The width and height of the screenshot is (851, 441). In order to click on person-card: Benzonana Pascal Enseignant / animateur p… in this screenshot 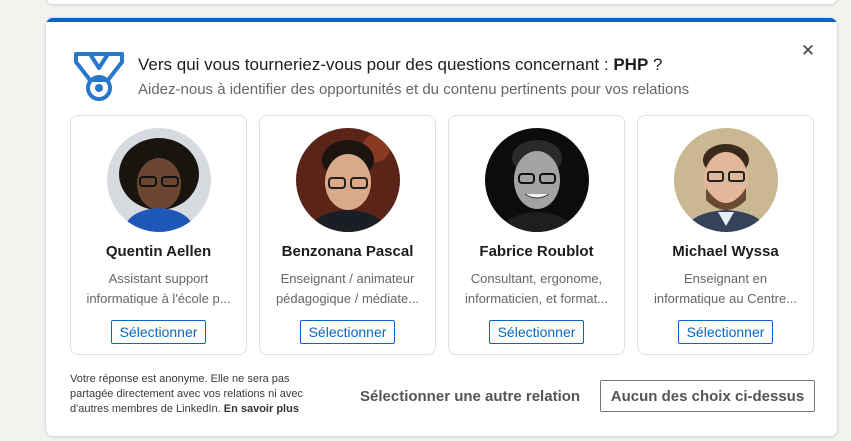, I will do `click(347, 235)`.